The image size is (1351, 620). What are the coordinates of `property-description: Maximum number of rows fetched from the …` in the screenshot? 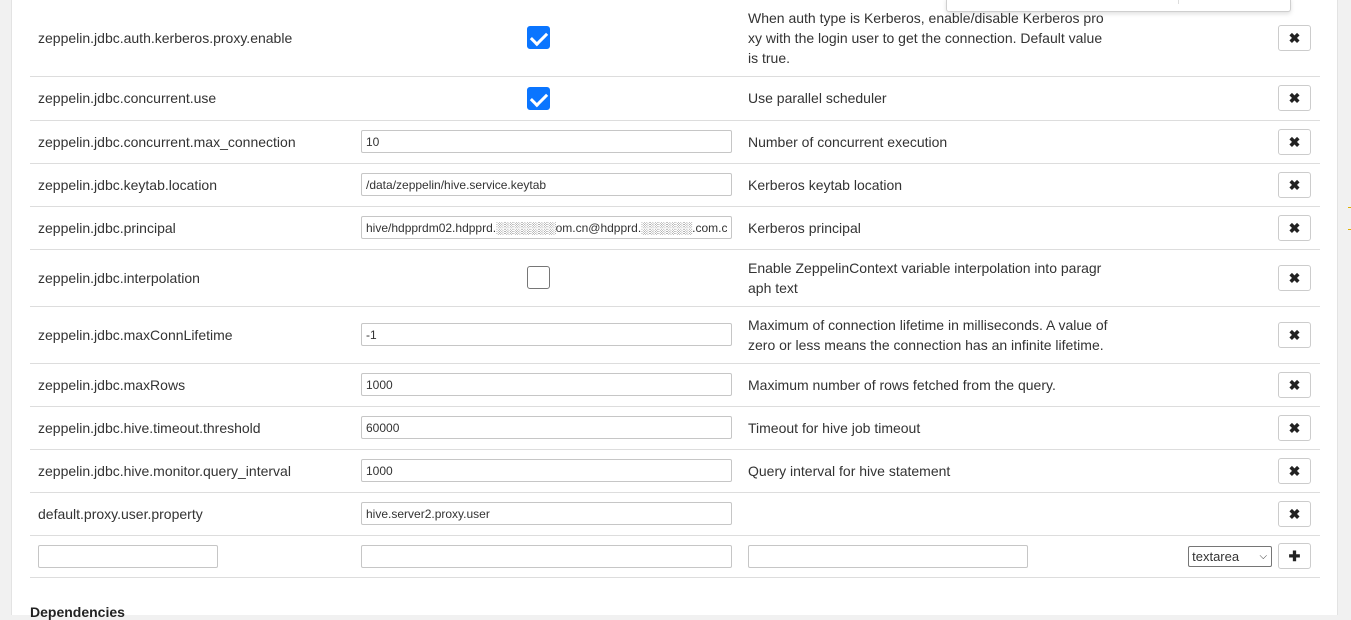 It's located at (930, 385).